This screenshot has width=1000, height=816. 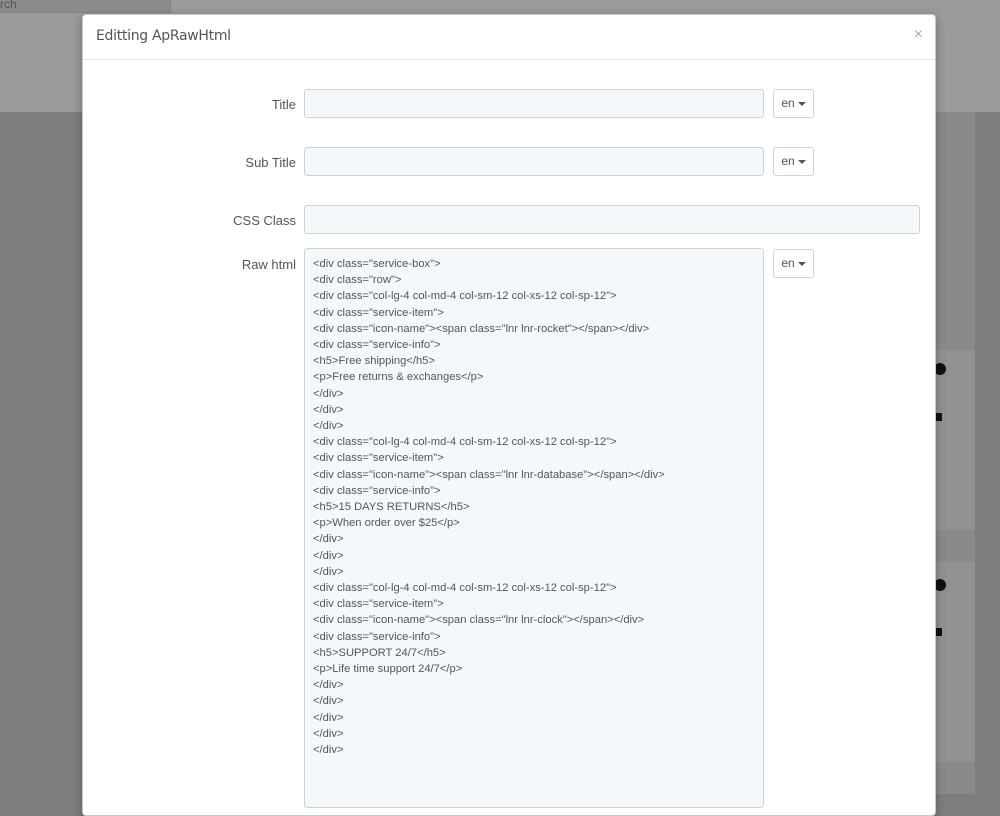 I want to click on subtitle-language-label: en, so click(x=788, y=161).